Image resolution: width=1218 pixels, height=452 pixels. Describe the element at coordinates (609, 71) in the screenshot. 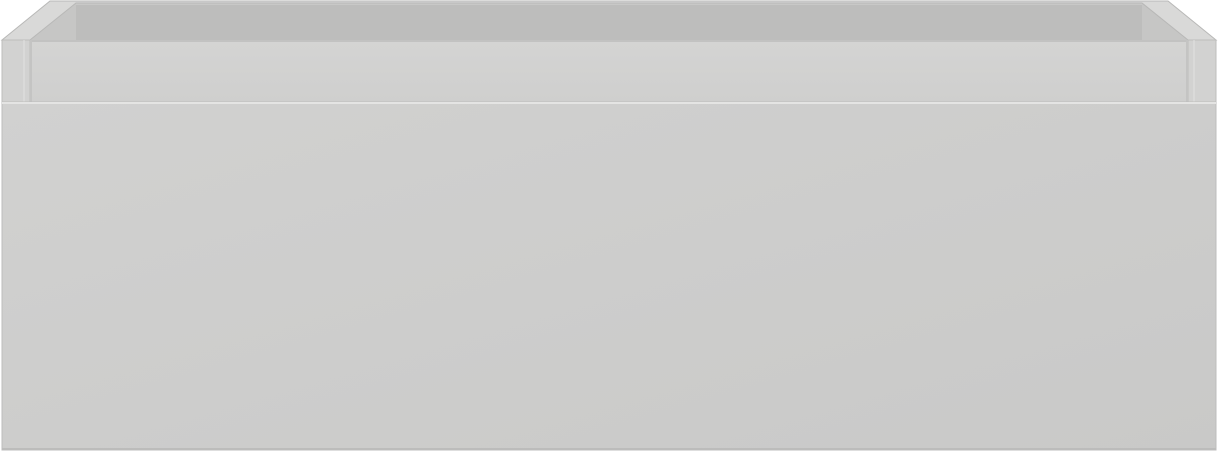

I see `top-rail` at that location.